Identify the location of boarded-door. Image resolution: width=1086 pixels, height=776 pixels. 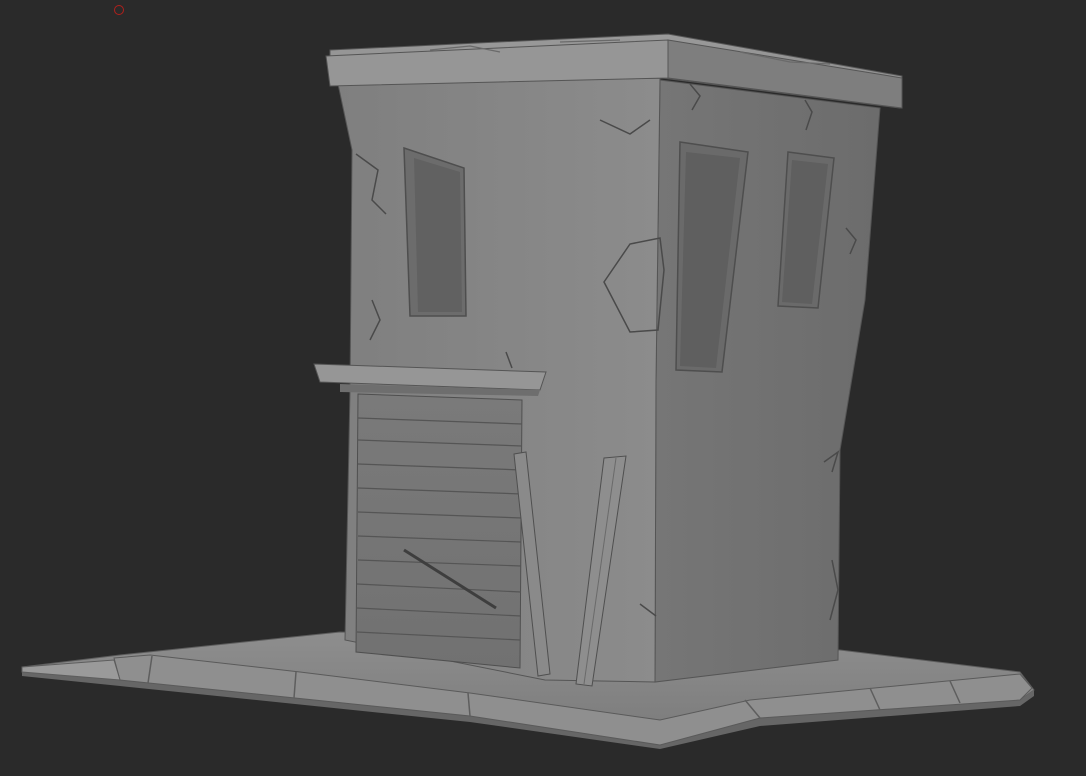
(439, 531).